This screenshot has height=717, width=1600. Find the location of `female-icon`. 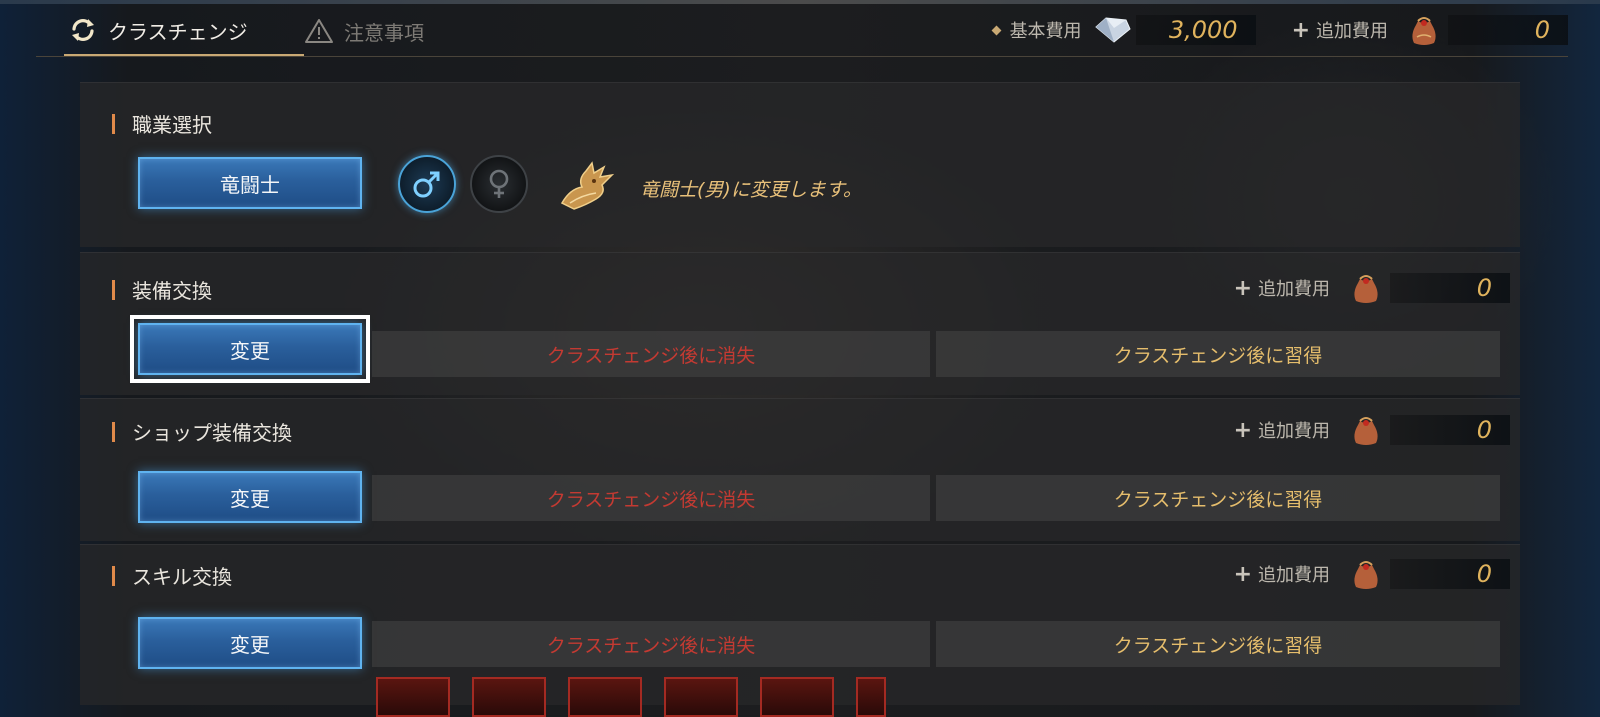

female-icon is located at coordinates (499, 184).